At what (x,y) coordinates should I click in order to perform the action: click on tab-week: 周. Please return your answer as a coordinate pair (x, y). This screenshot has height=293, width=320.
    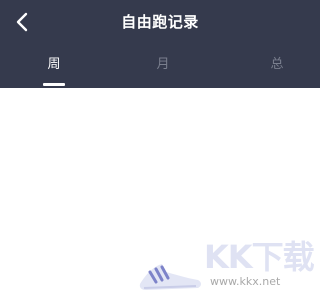
    Looking at the image, I should click on (54, 65).